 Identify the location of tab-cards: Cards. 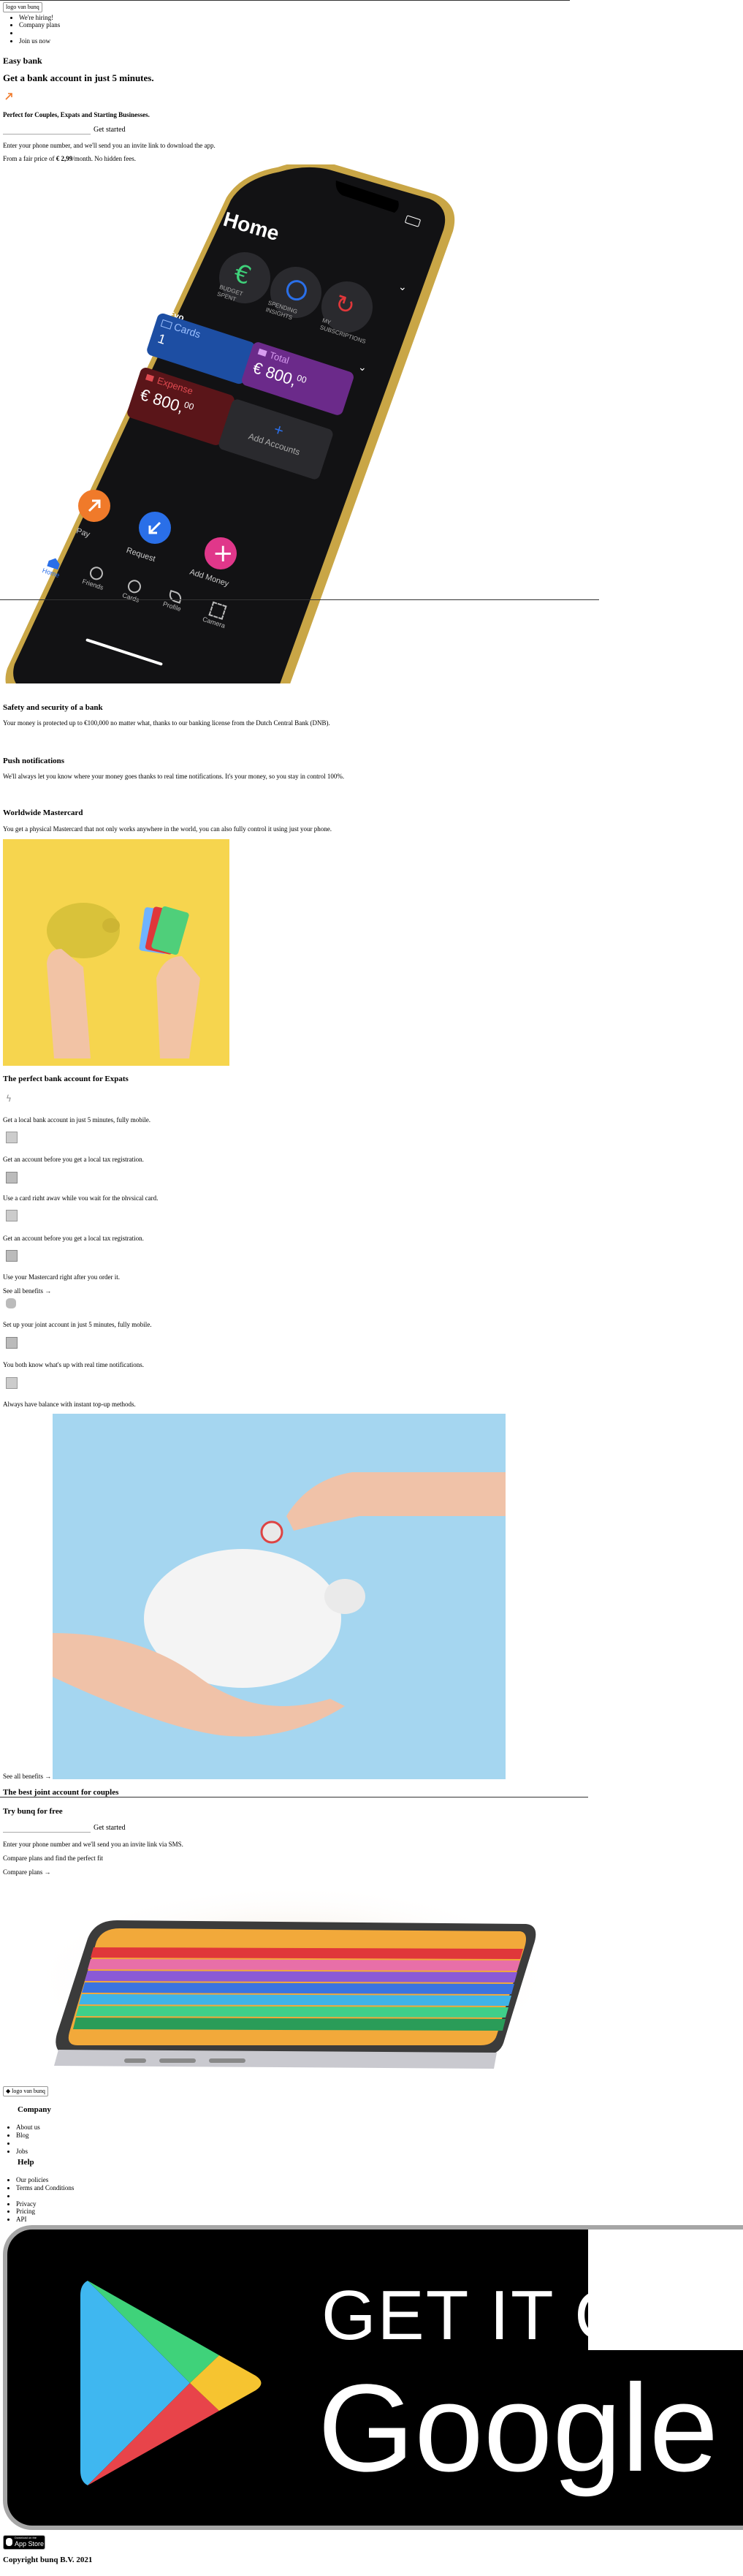
(133, 591).